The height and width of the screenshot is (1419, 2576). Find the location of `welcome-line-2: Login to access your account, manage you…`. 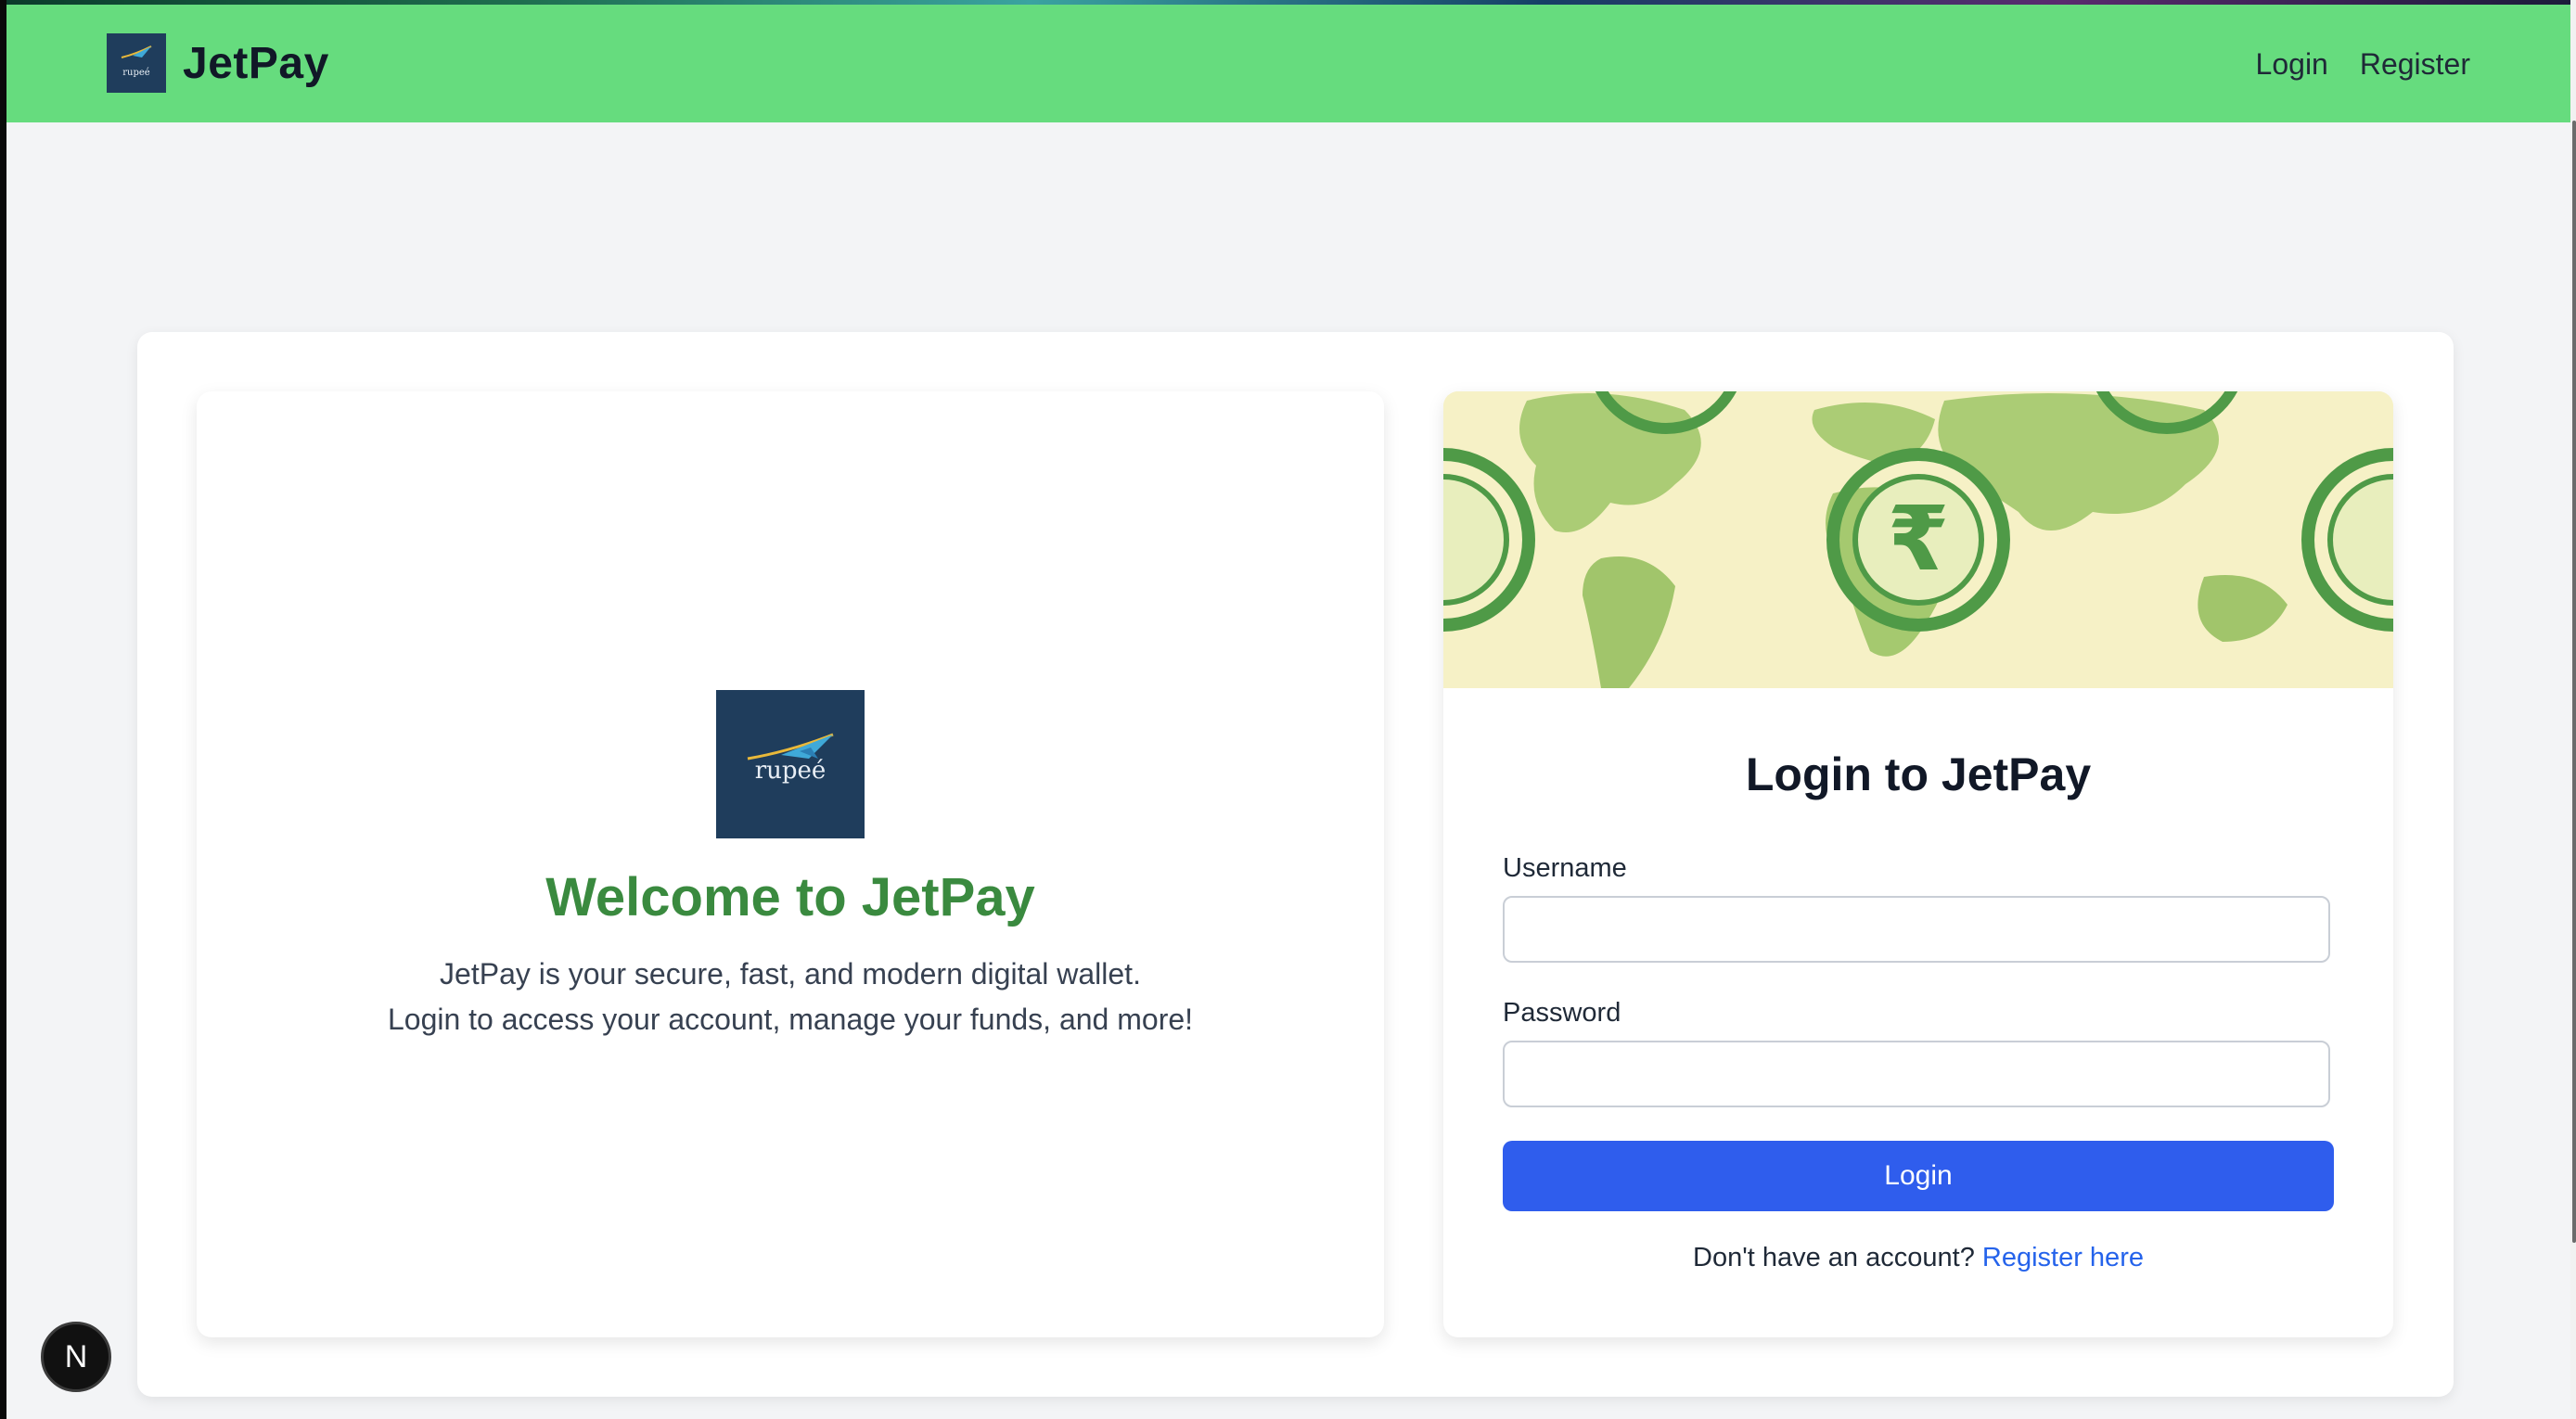

welcome-line-2: Login to access your account, manage you… is located at coordinates (790, 1019).